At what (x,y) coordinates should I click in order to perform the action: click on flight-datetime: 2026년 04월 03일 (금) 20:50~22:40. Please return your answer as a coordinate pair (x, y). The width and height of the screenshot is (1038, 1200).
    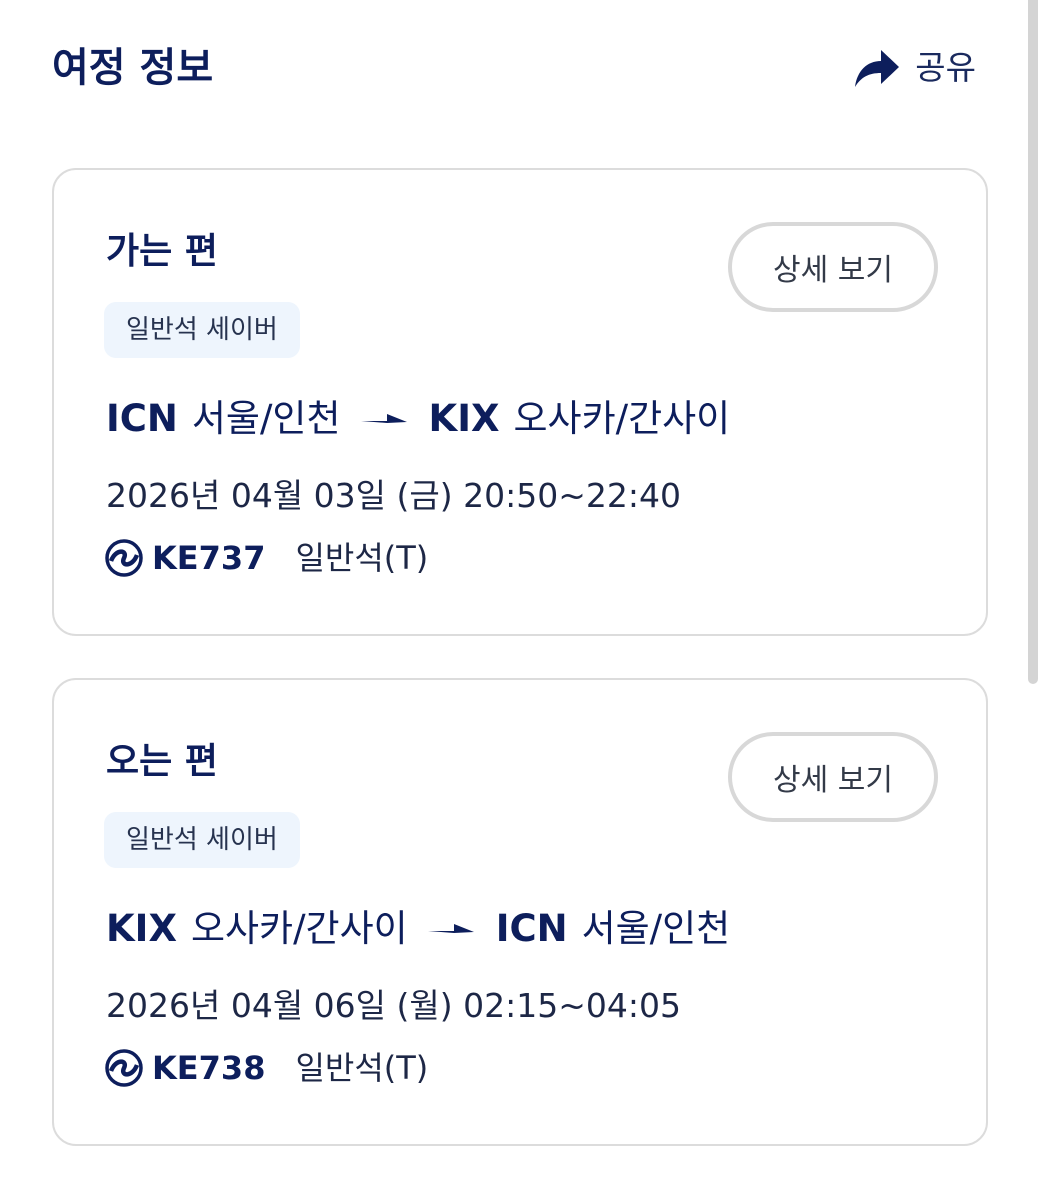
    Looking at the image, I should click on (393, 495).